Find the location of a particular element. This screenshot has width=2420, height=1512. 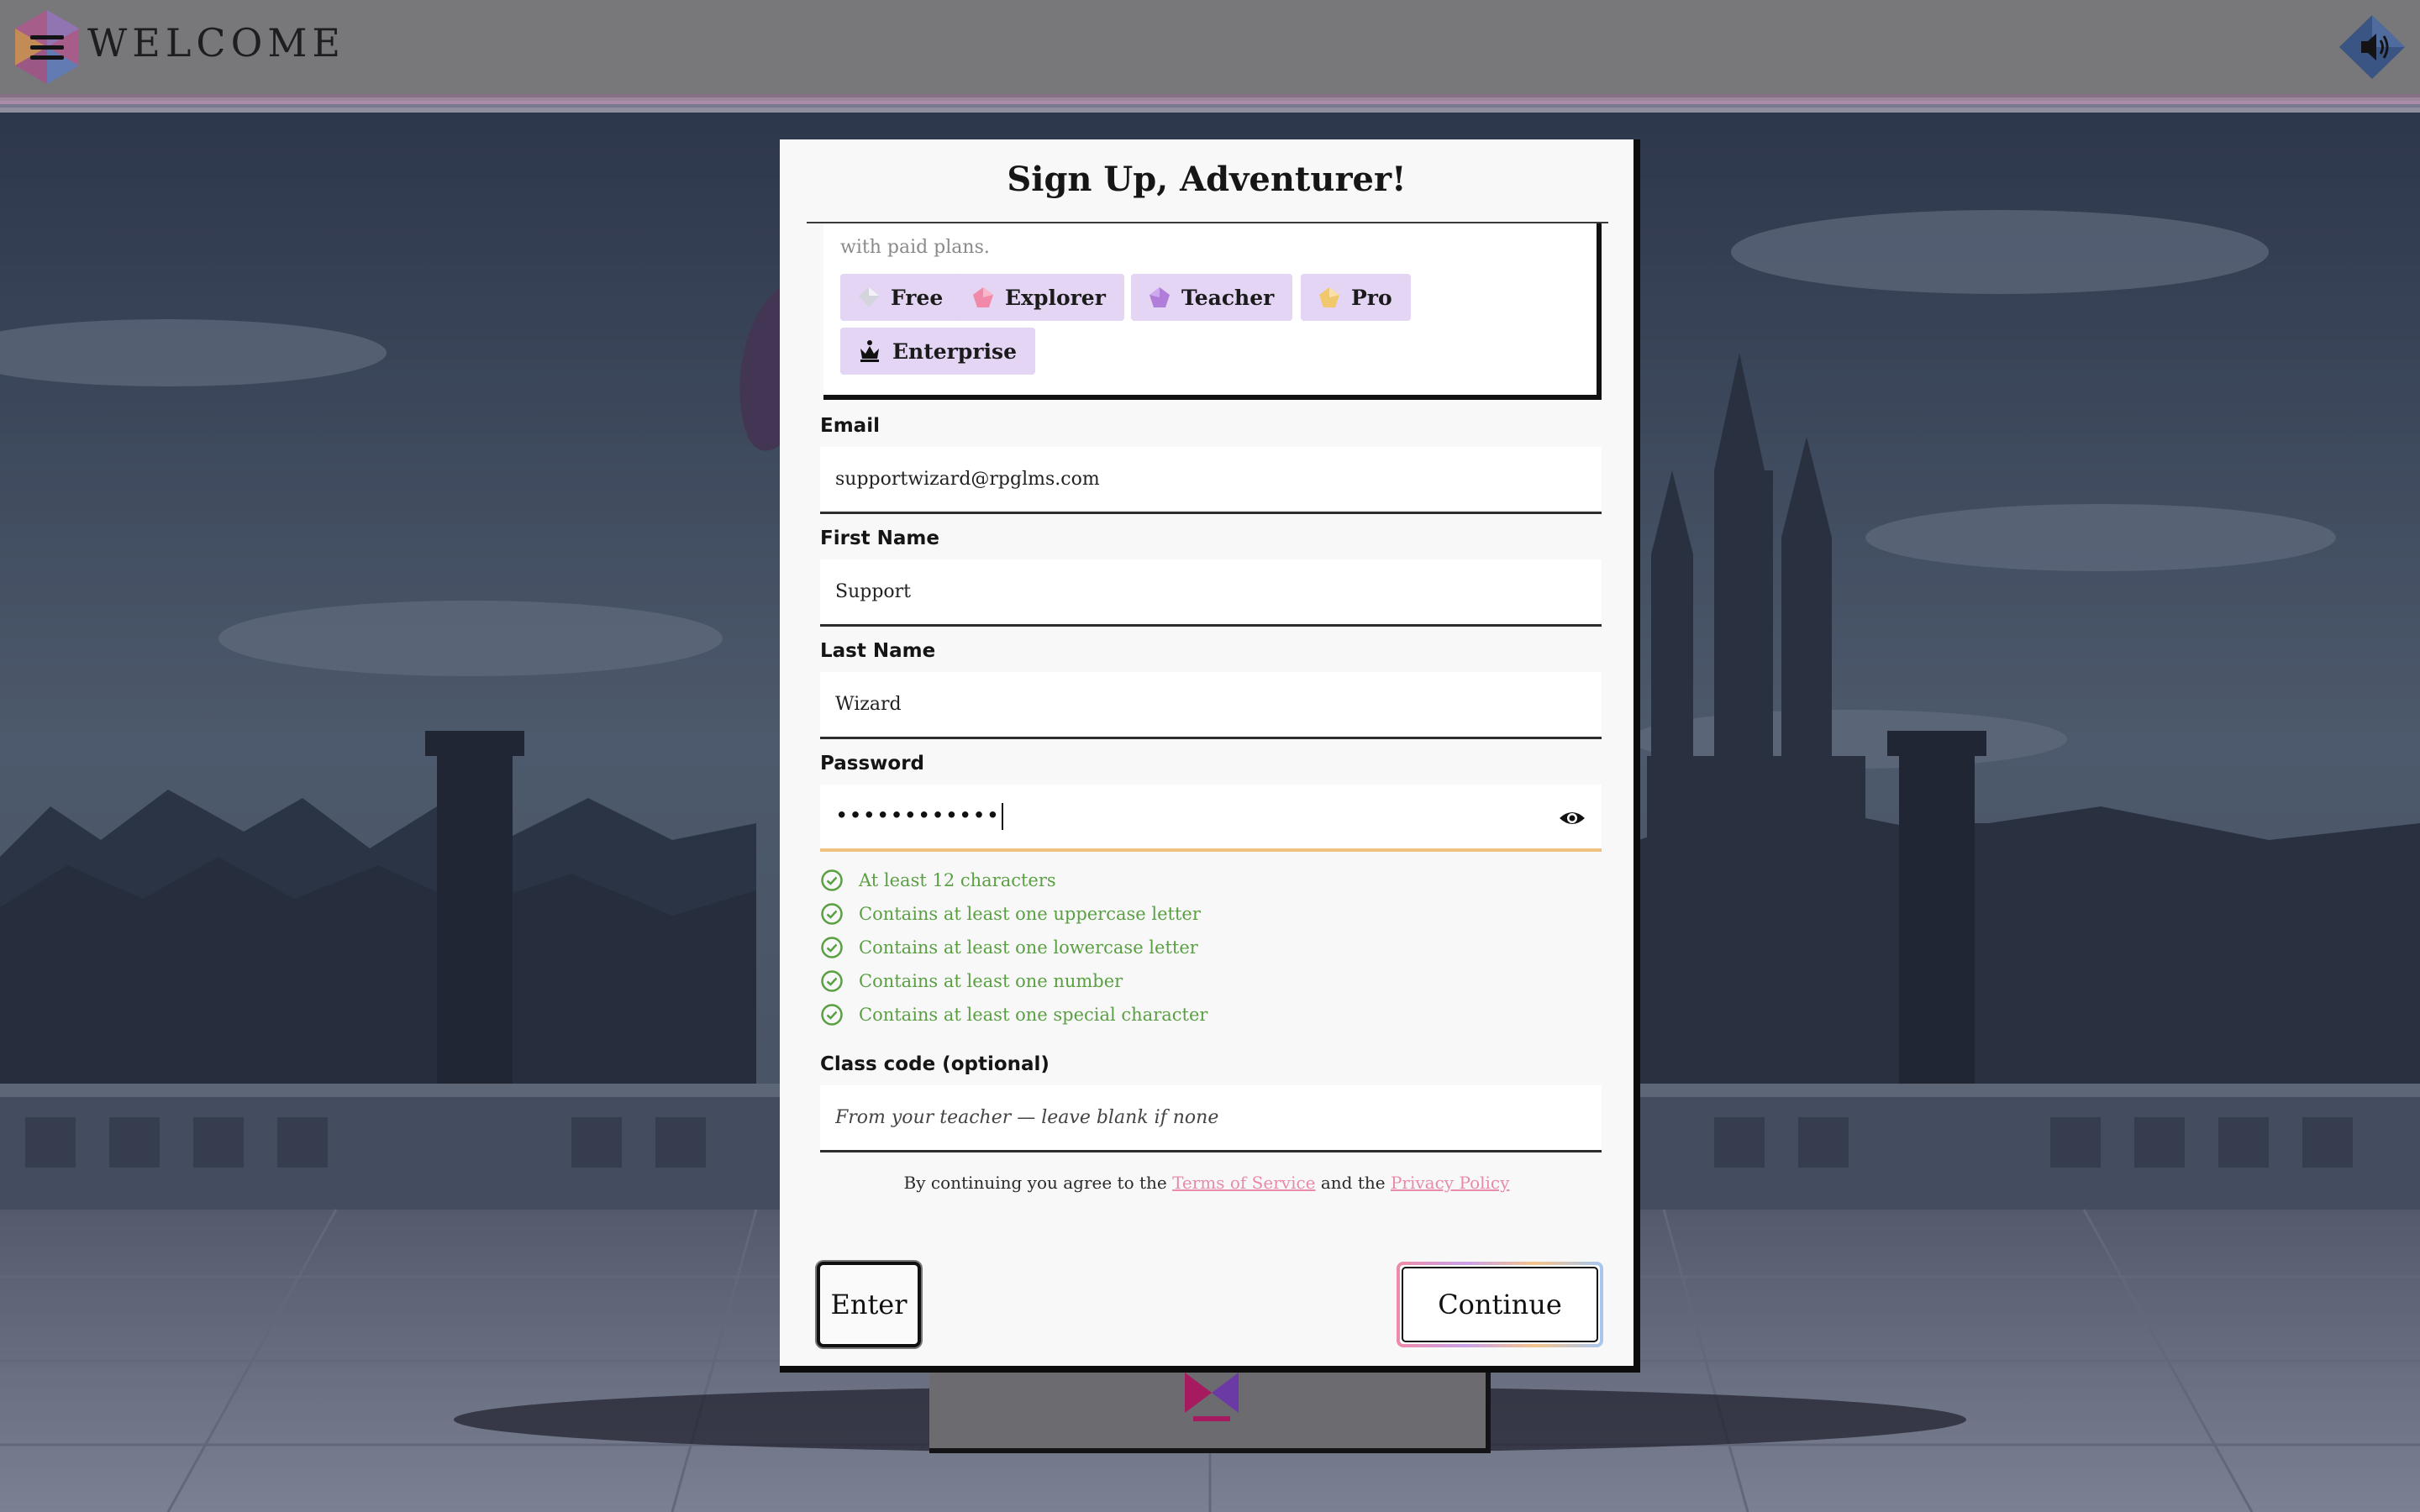

privacy-policy-link: Privacy Policy is located at coordinates (1450, 1183).